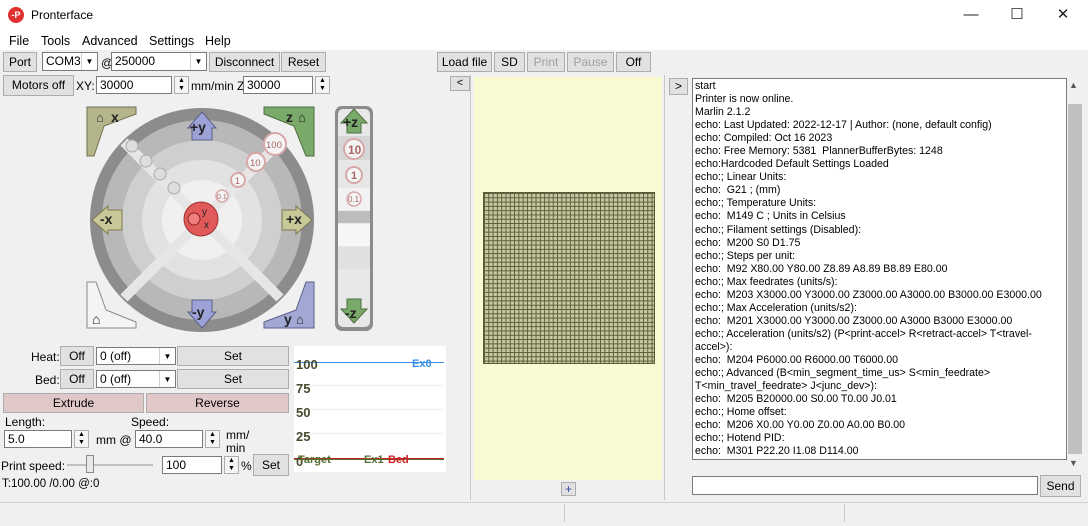 This screenshot has height=526, width=1088. I want to click on send-button: Send, so click(1060, 486).